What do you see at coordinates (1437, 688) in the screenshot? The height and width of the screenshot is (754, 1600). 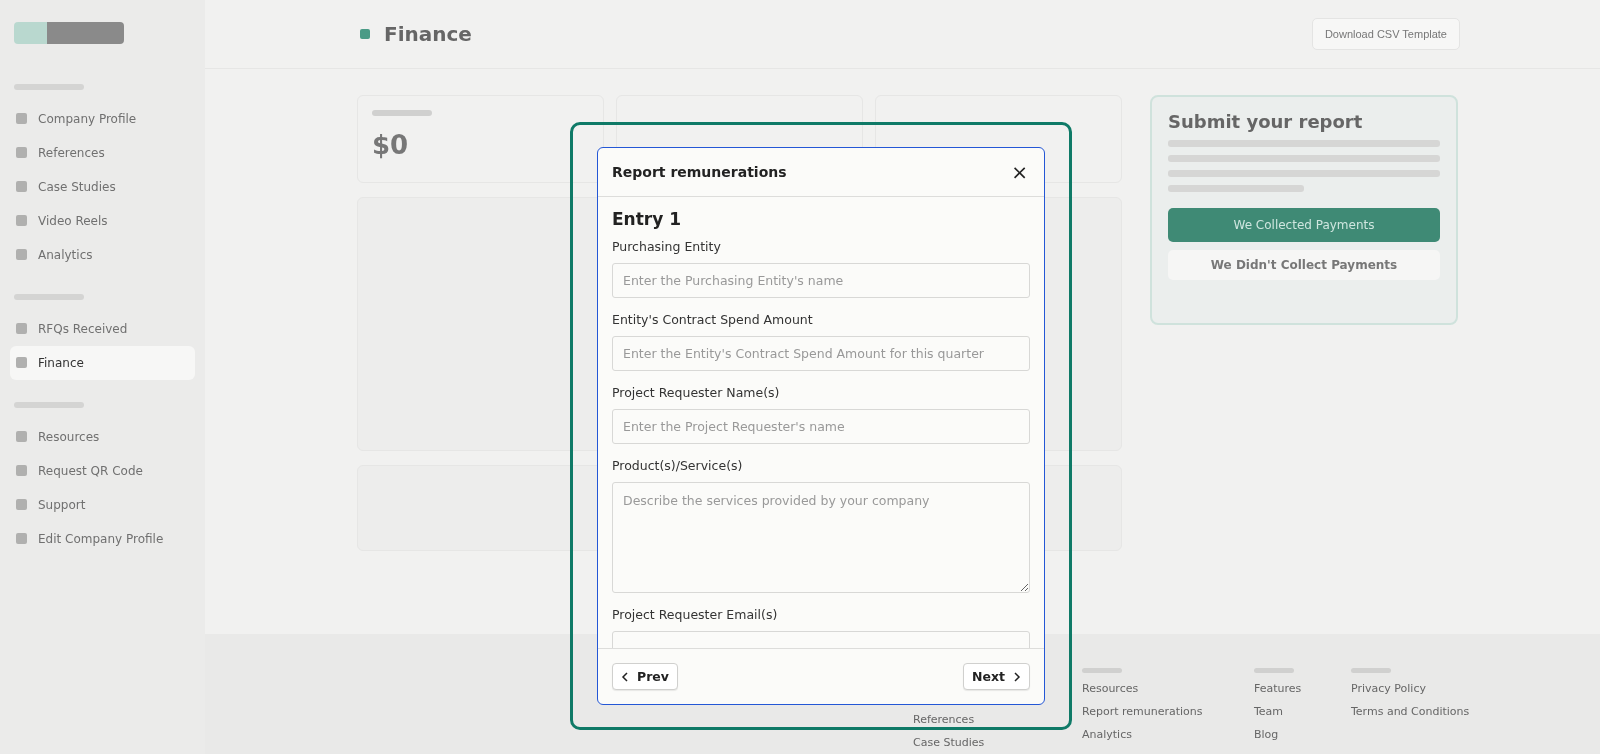 I see `footer-link: Privacy Policy` at bounding box center [1437, 688].